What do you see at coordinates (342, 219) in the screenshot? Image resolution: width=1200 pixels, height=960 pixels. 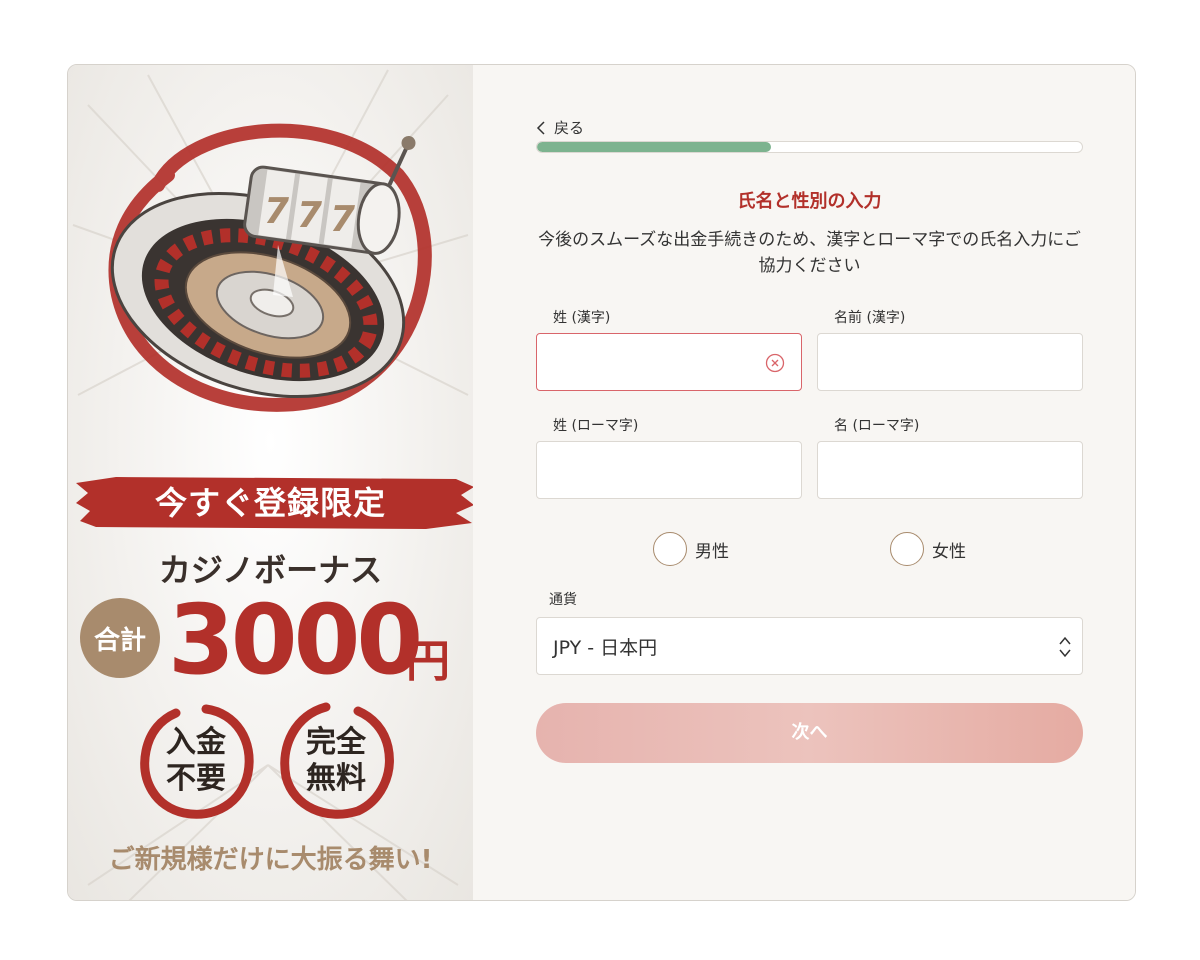 I see `slot-reel-3: 7` at bounding box center [342, 219].